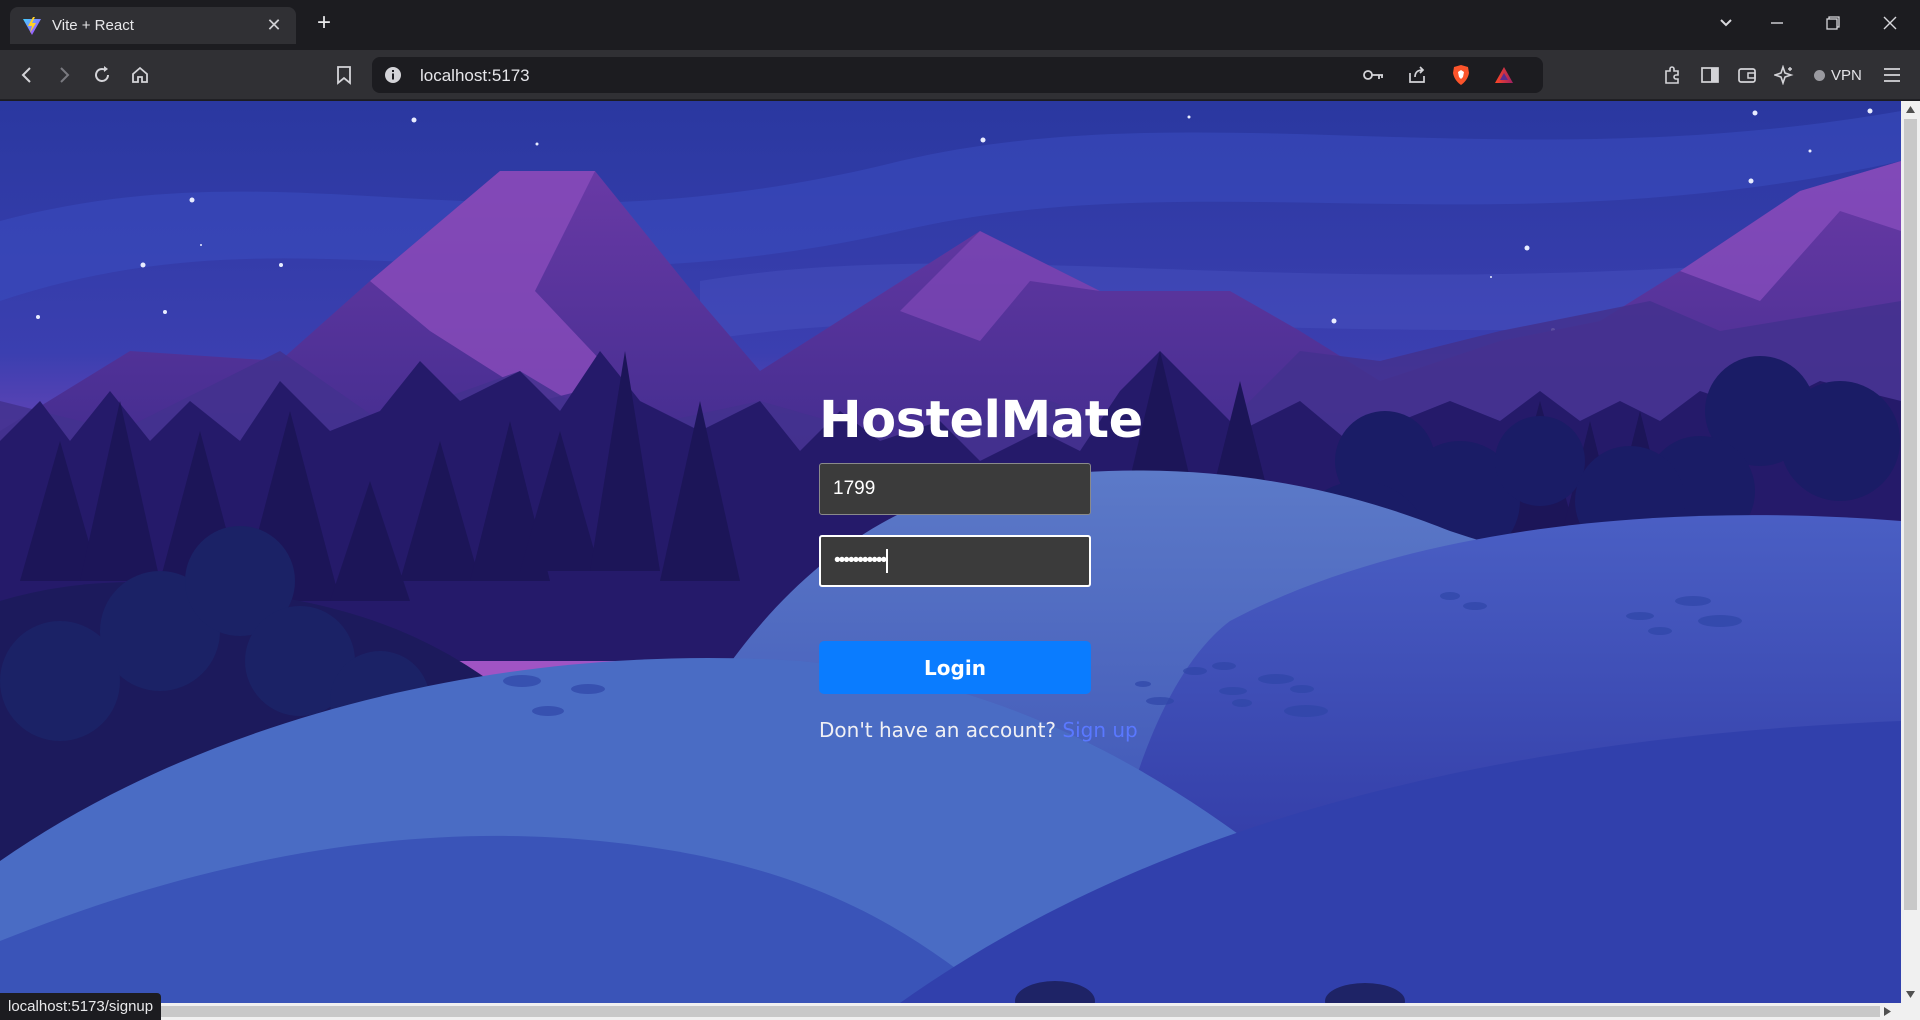 This screenshot has height=1020, width=1920. What do you see at coordinates (1819, 75) in the screenshot?
I see `vpn-status-icon` at bounding box center [1819, 75].